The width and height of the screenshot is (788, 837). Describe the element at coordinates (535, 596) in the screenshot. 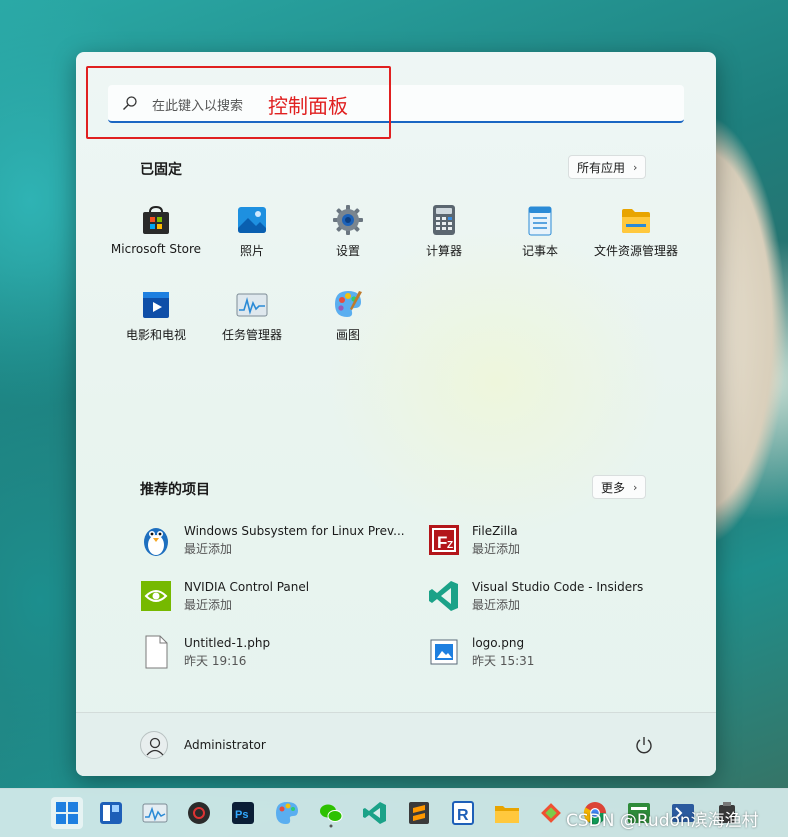

I see `recommended-item-vscode-insiders: Visual Studio Code - Insiders 最近添加` at that location.